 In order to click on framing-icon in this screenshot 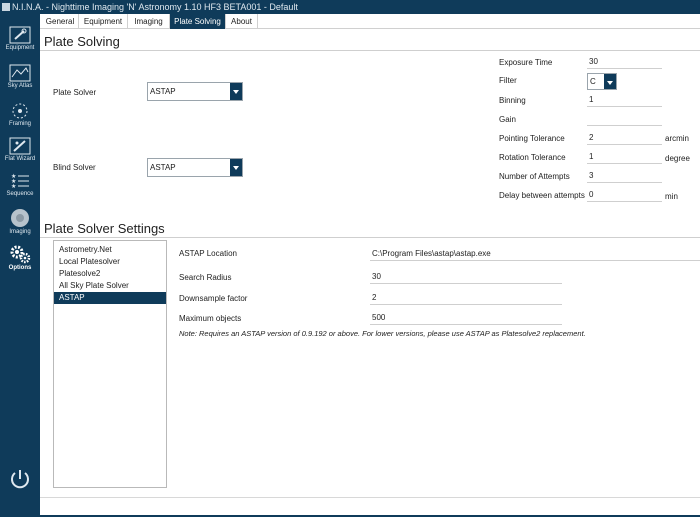, I will do `click(20, 111)`.